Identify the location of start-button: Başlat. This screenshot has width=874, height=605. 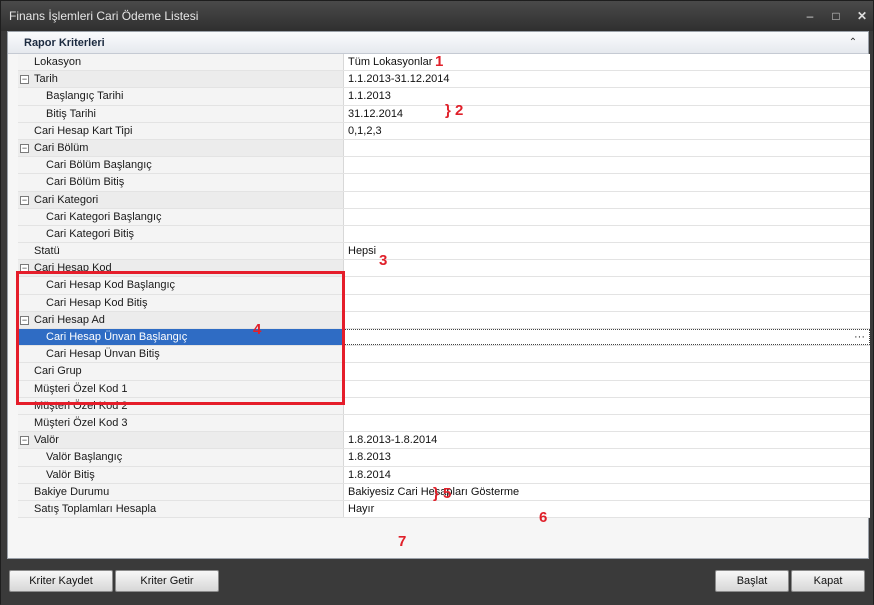
(752, 581).